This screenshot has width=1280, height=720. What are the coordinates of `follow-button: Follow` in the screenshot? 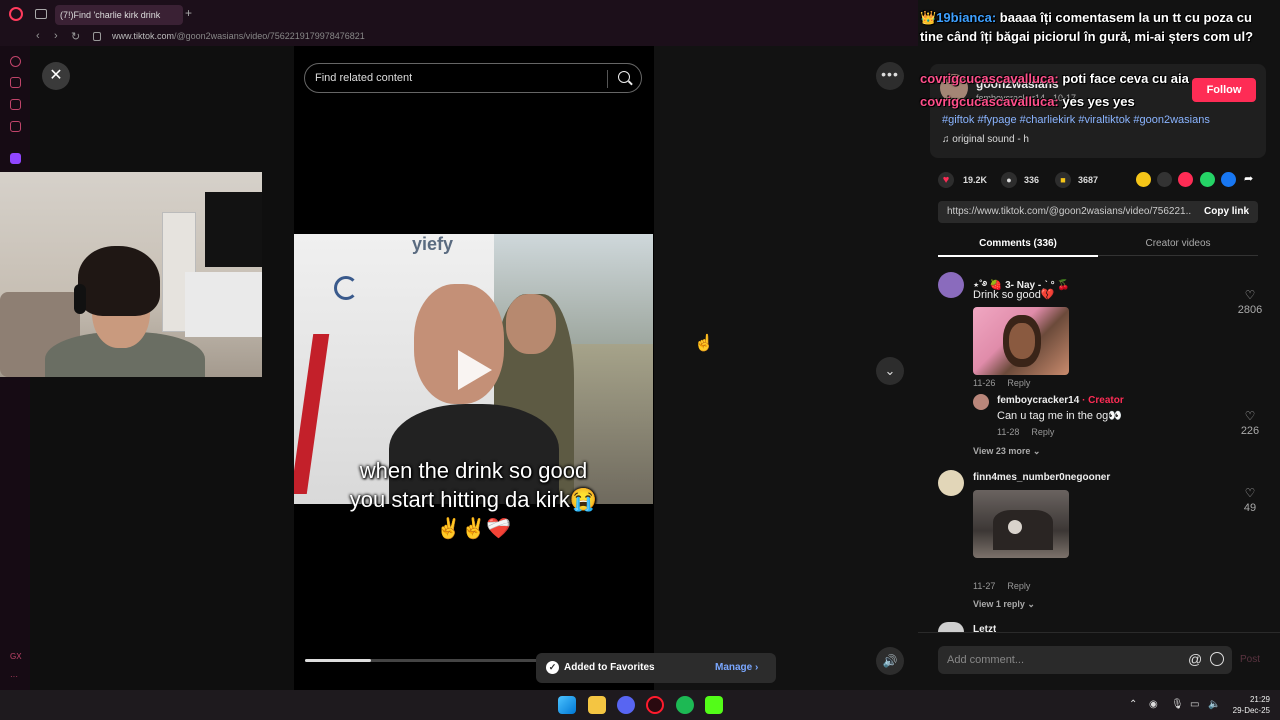 It's located at (1224, 90).